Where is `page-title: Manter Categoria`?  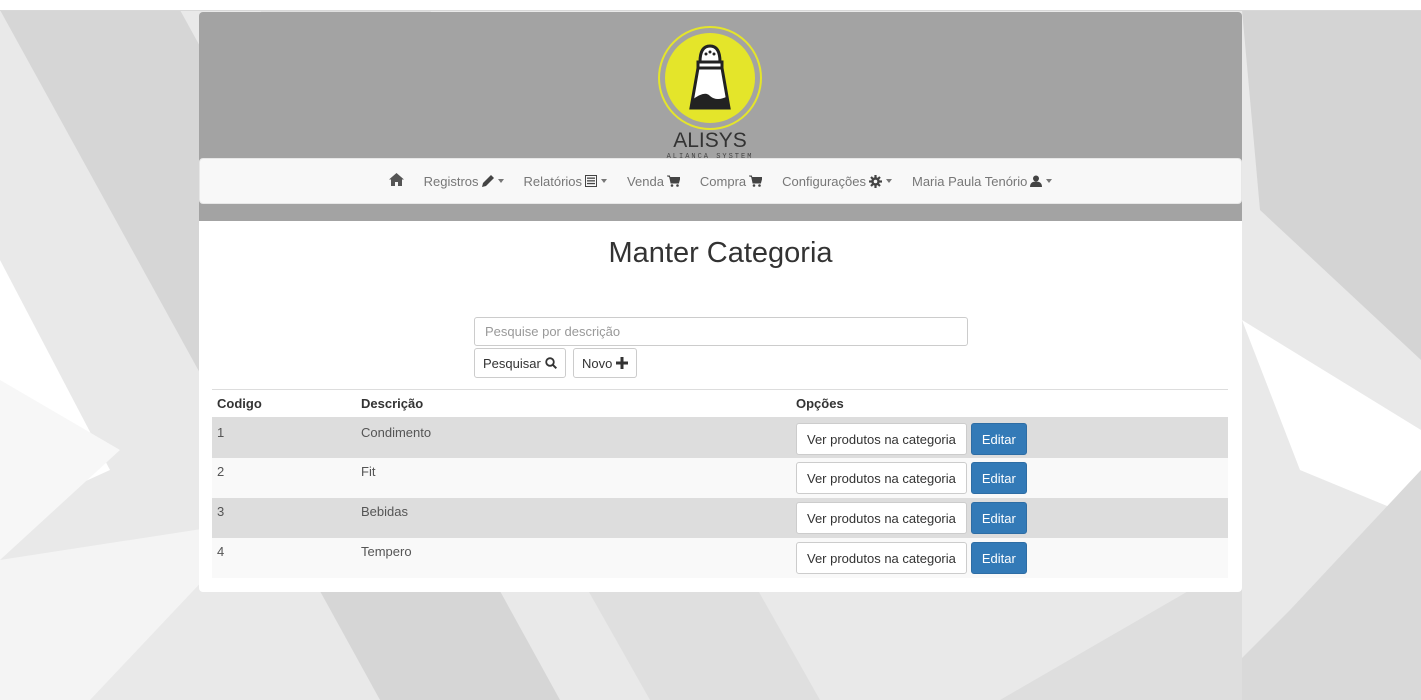 page-title: Manter Categoria is located at coordinates (720, 253).